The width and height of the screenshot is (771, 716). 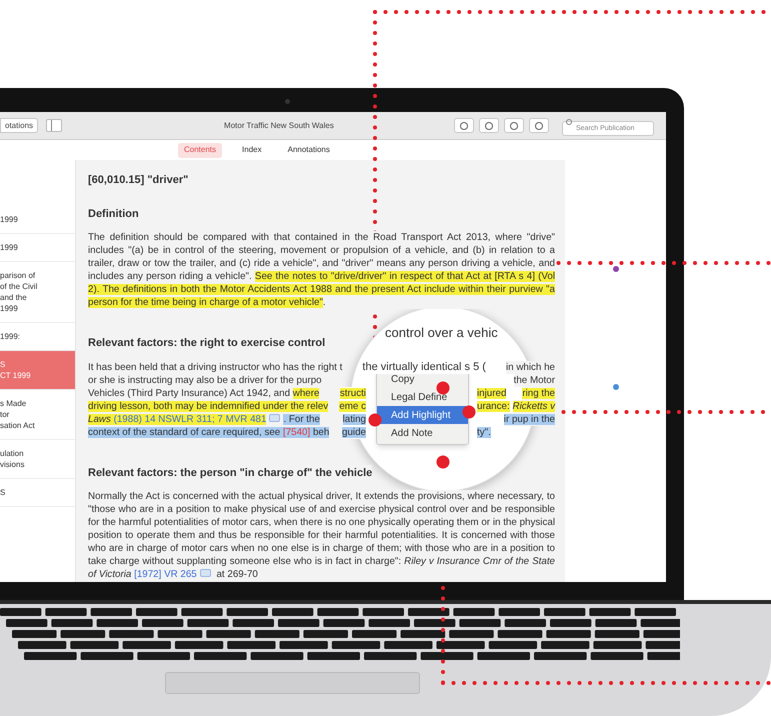 What do you see at coordinates (215, 367) in the screenshot?
I see `paragraph-text: It has been held that a driving instructor who has the right t` at bounding box center [215, 367].